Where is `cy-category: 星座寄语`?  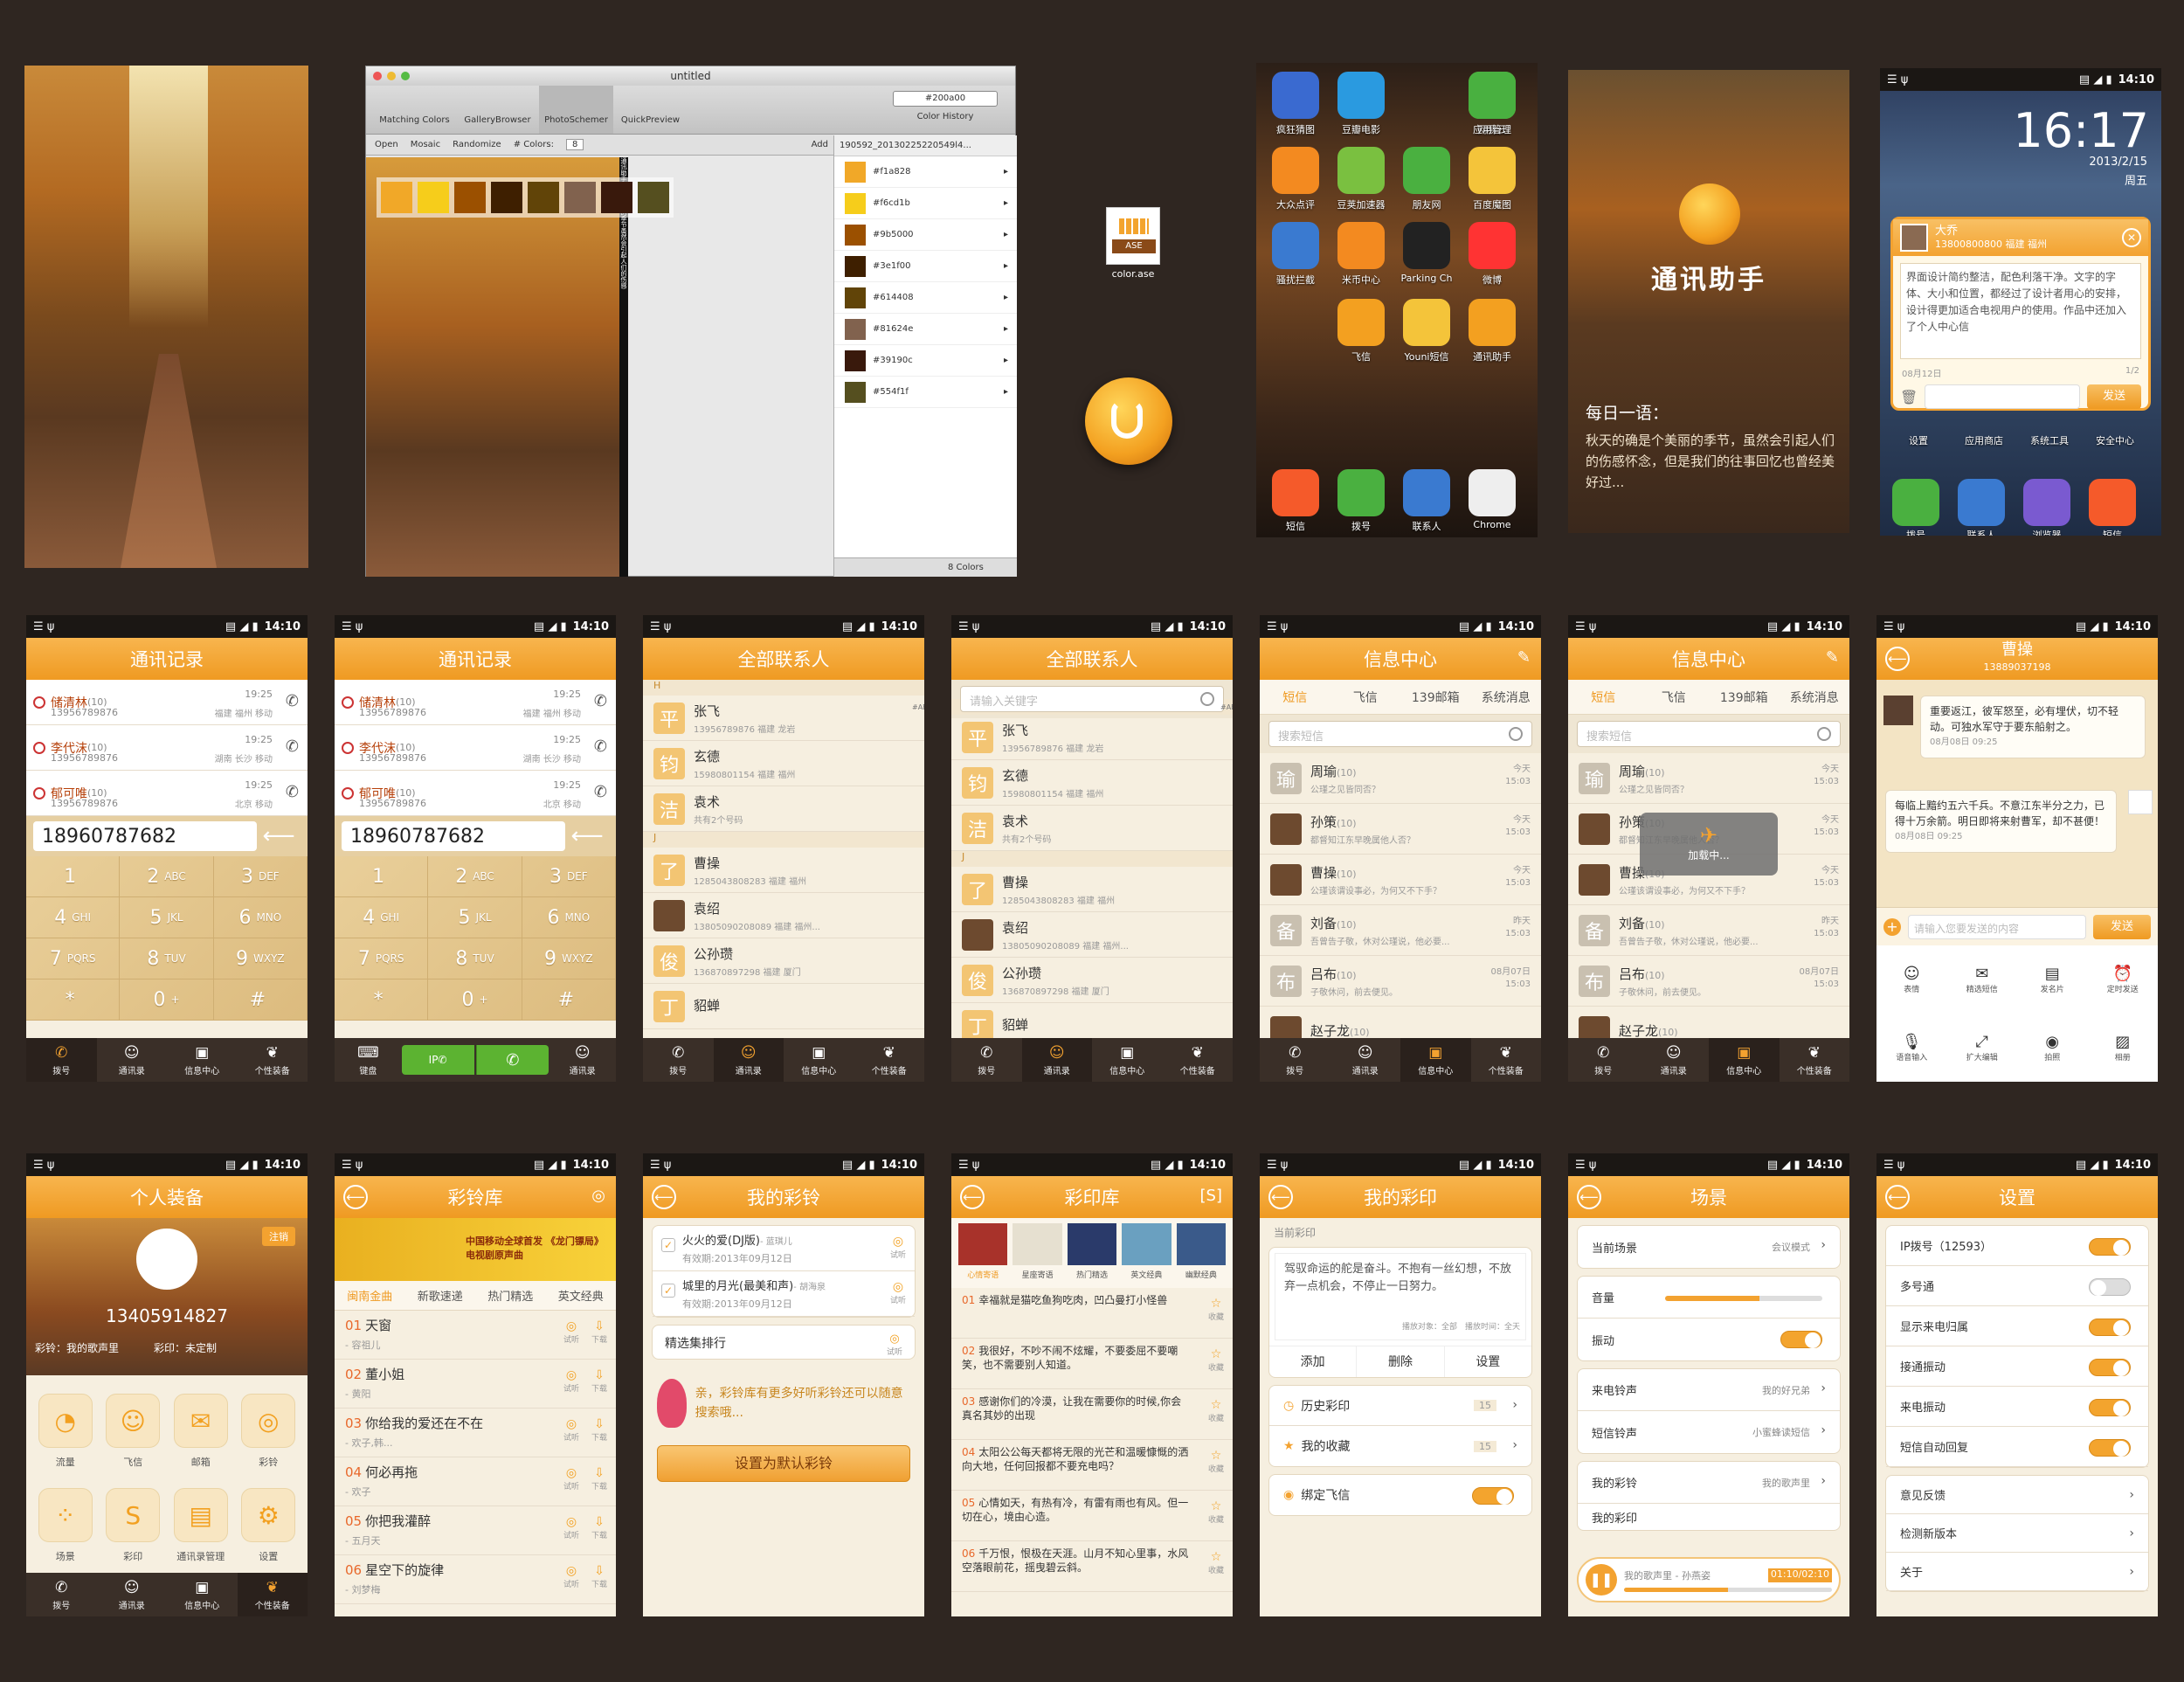 cy-category: 星座寄语 is located at coordinates (1037, 1253).